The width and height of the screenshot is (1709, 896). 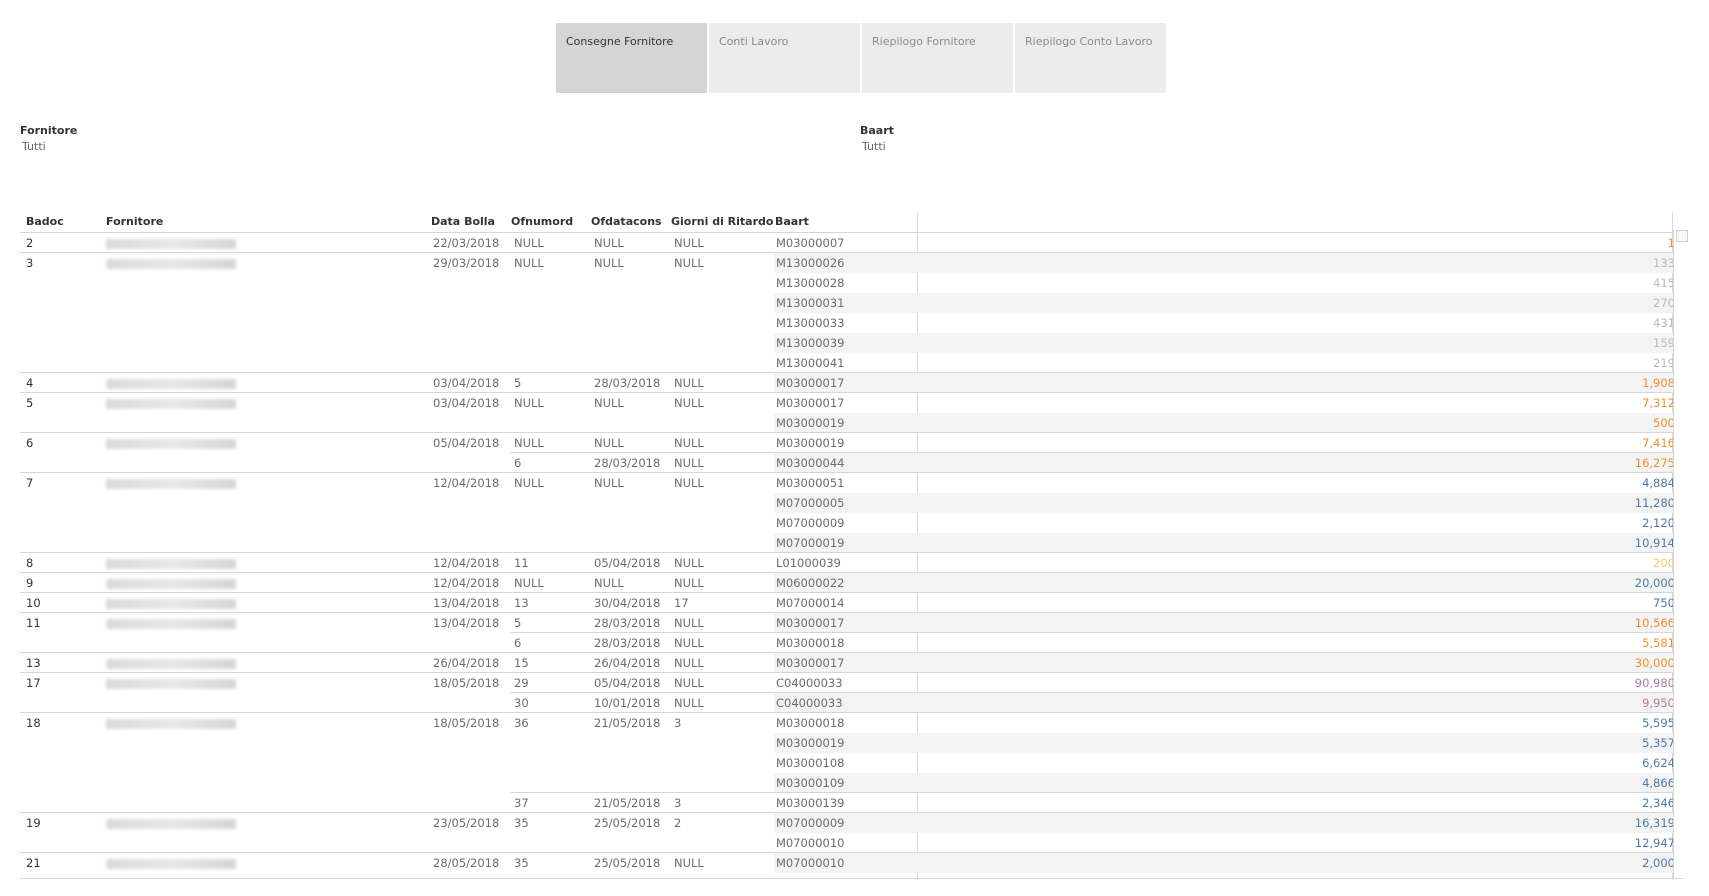 I want to click on col-header-ofnumord: Ofnumord, so click(x=542, y=221).